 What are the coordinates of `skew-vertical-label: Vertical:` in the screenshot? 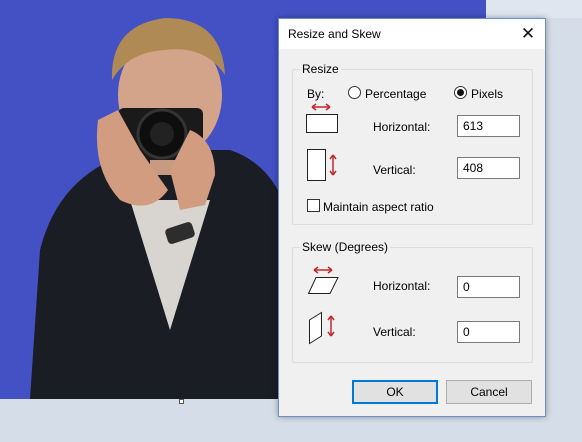 It's located at (394, 332).